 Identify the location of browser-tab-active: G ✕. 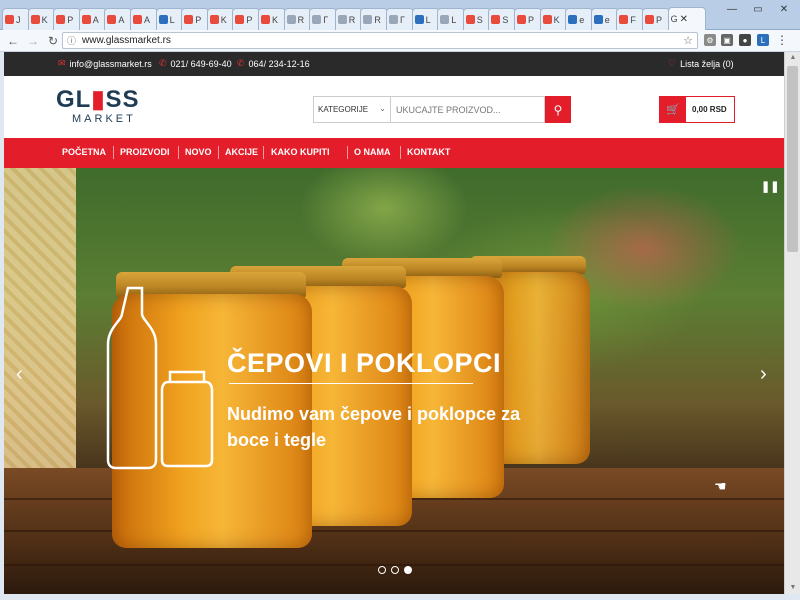
(686, 18).